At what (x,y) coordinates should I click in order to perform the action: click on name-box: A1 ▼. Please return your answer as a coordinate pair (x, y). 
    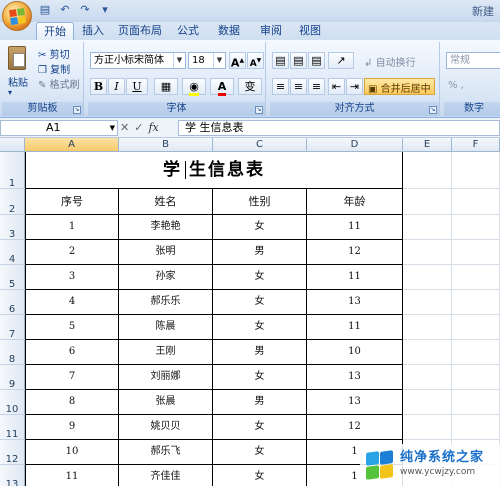
    Looking at the image, I should click on (59, 128).